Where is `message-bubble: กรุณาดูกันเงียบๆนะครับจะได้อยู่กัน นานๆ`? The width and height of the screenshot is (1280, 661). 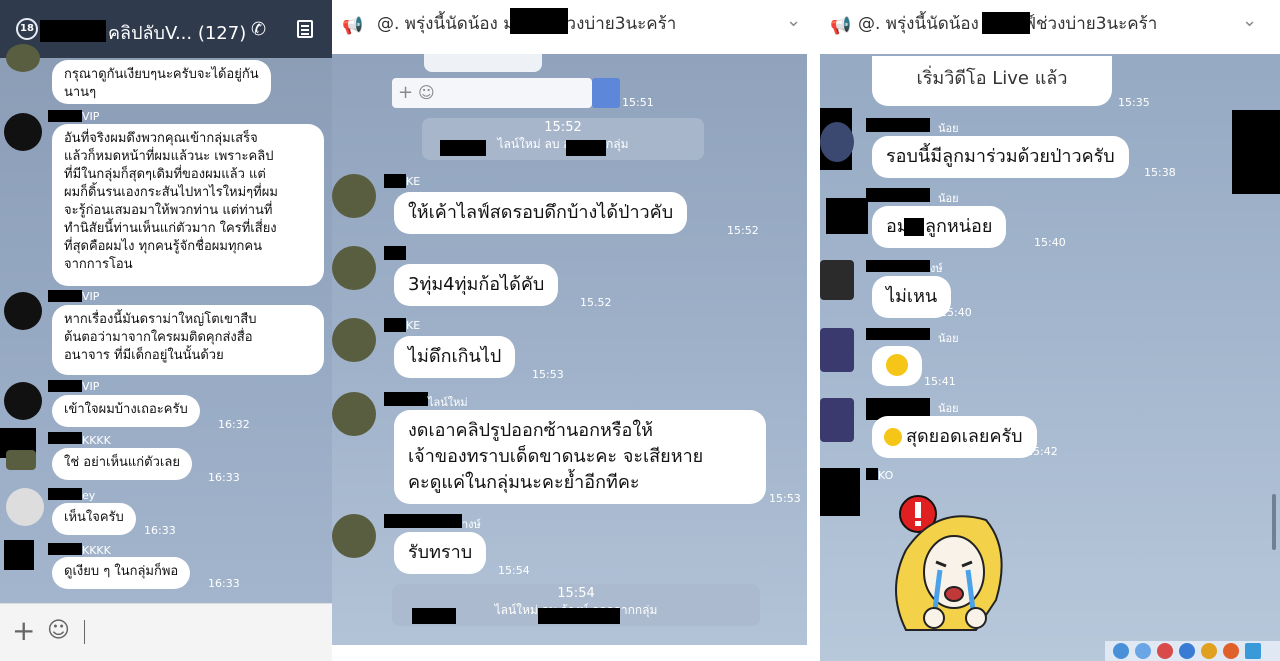
message-bubble: กรุณาดูกันเงียบๆนะครับจะได้อยู่กัน นานๆ is located at coordinates (161, 82).